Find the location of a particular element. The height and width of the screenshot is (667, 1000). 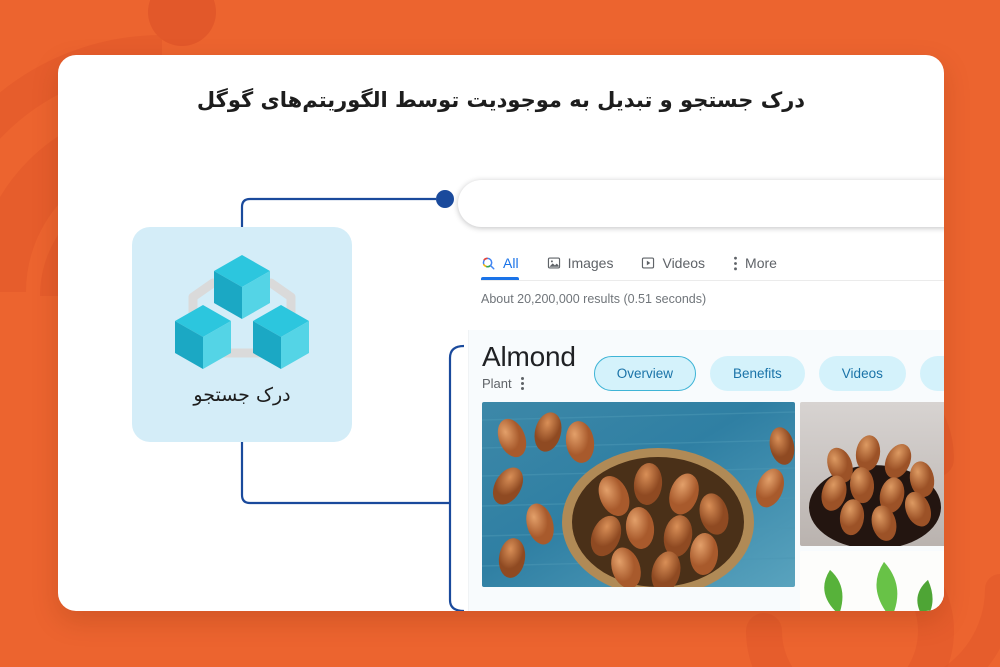

cube-top is located at coordinates (242, 287).